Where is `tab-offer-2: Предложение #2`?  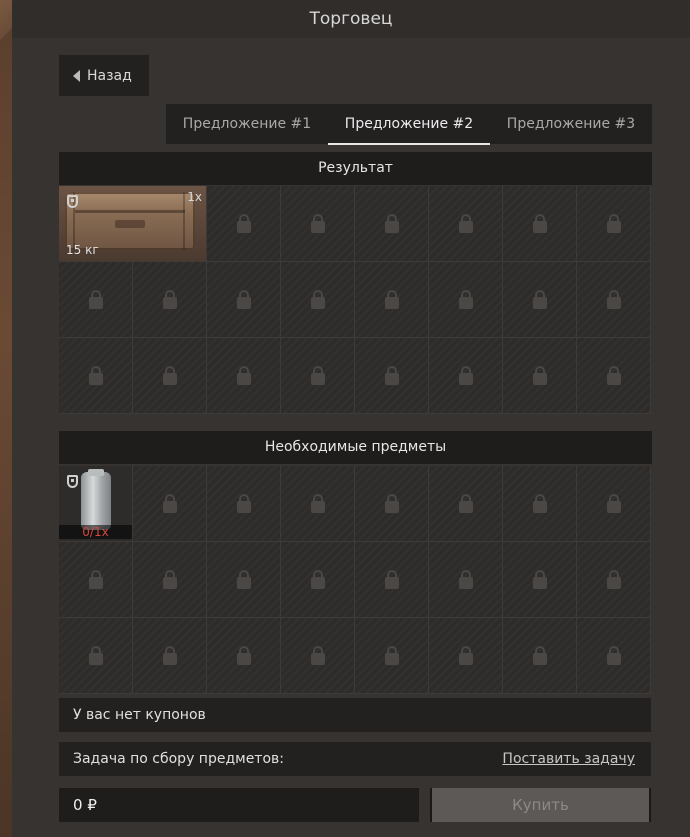
tab-offer-2: Предложение #2 is located at coordinates (409, 124).